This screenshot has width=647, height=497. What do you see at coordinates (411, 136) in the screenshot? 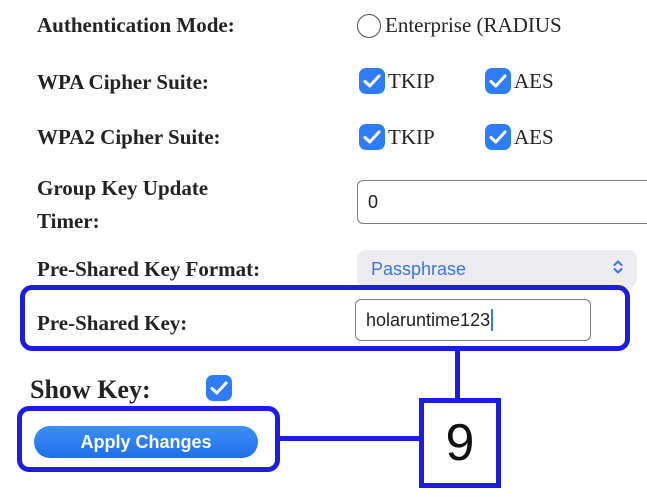
I see `wpa2-tkip-label: TKIP` at bounding box center [411, 136].